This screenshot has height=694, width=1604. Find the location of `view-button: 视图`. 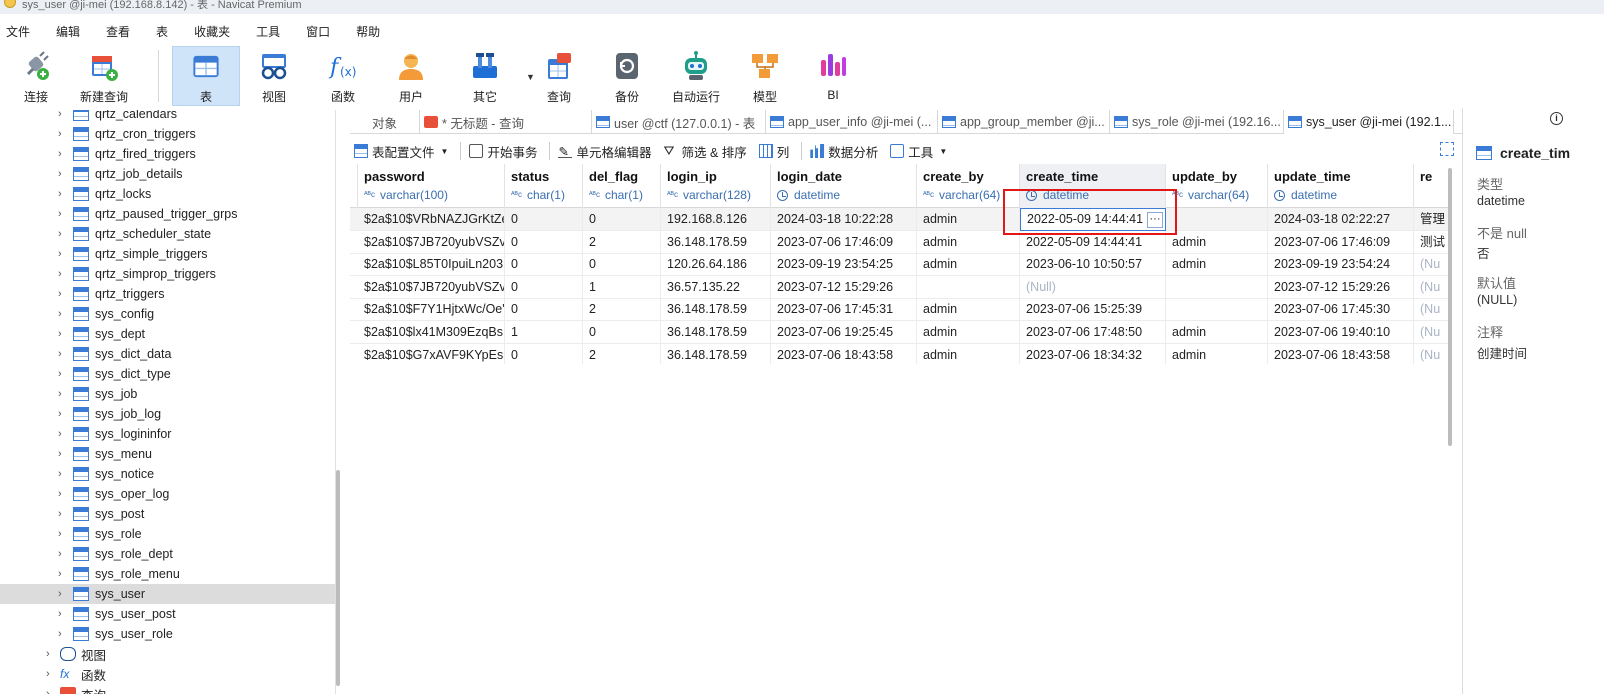

view-button: 视图 is located at coordinates (274, 76).